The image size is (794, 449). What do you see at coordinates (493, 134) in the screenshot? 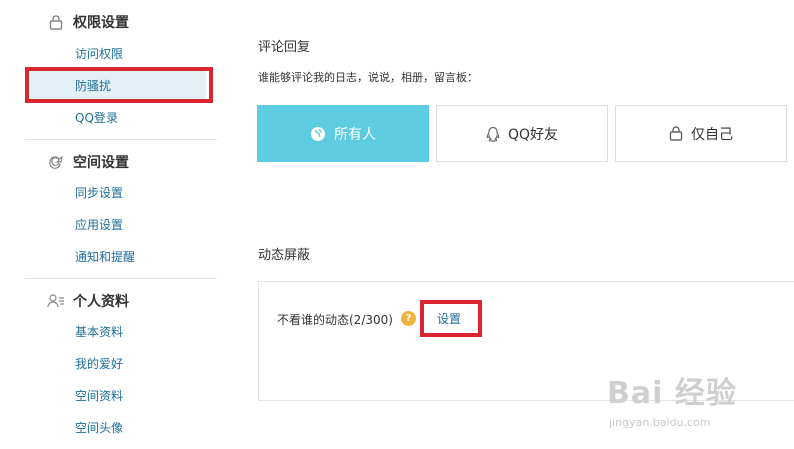
I see `qq-icon` at bounding box center [493, 134].